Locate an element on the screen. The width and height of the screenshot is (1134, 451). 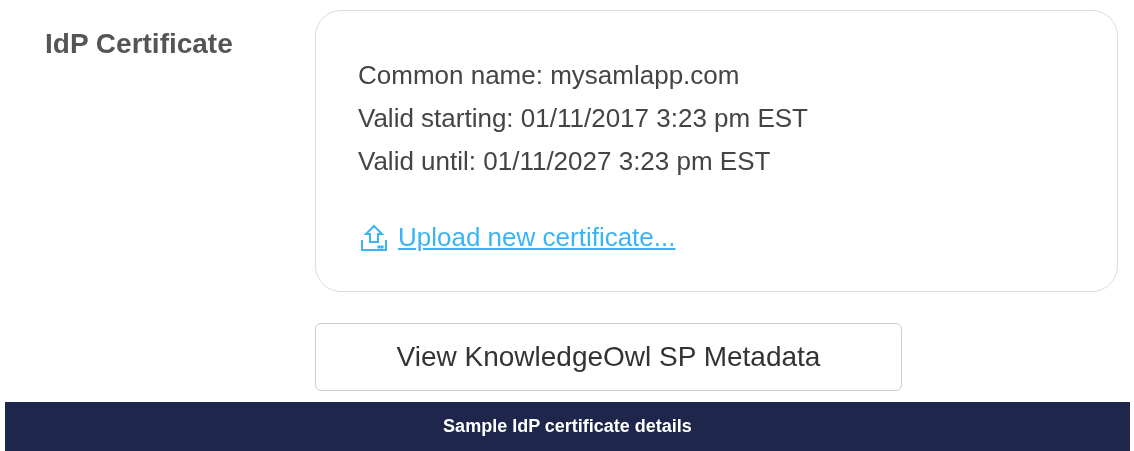
certificate-detail: Valid starting: 01/11/2017 3:23 pm EST is located at coordinates (583, 118).